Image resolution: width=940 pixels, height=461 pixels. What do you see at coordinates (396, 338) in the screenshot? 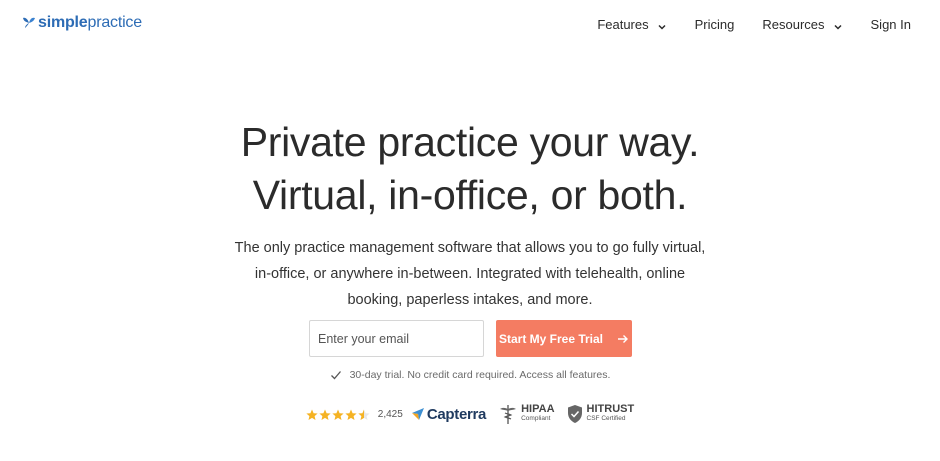
I see `email-input` at bounding box center [396, 338].